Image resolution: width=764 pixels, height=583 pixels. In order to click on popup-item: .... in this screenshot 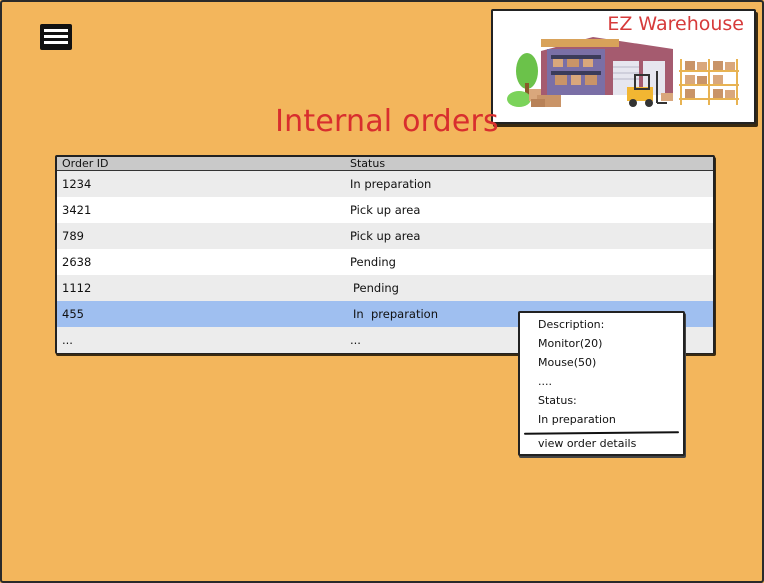, I will do `click(545, 381)`.